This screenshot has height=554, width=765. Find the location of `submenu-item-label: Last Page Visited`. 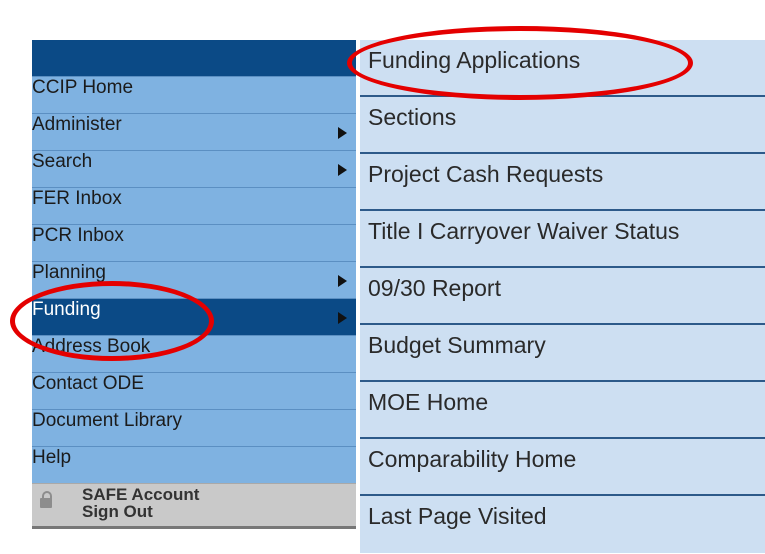

submenu-item-label: Last Page Visited is located at coordinates (457, 516).